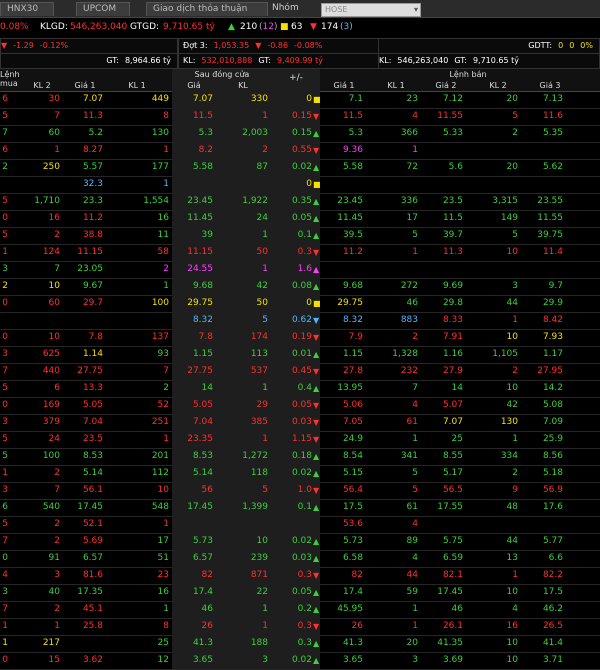 This screenshot has width=600, height=670. I want to click on cell-close-gia: 9.68, so click(202, 286).